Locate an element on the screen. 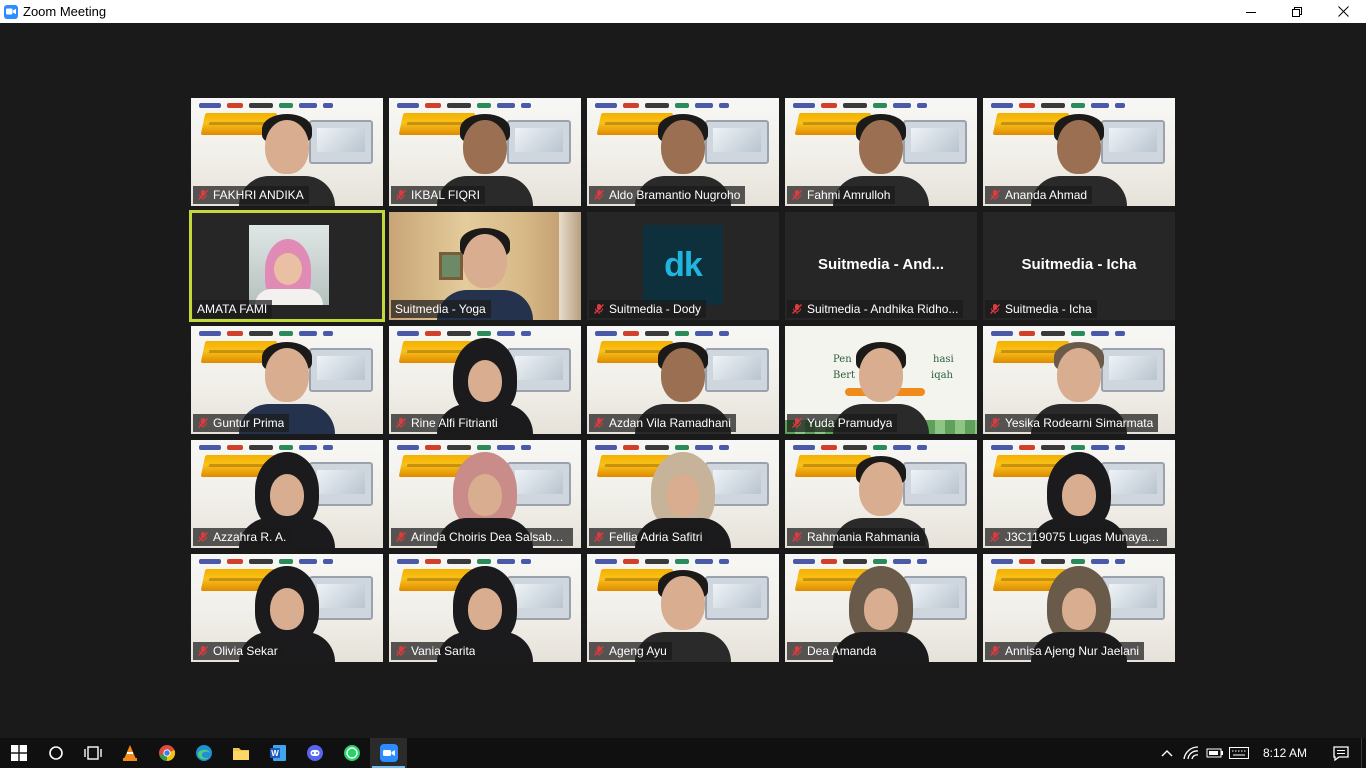 The height and width of the screenshot is (768, 1366). participant-tile: Fellia Adria Safitri is located at coordinates (683, 494).